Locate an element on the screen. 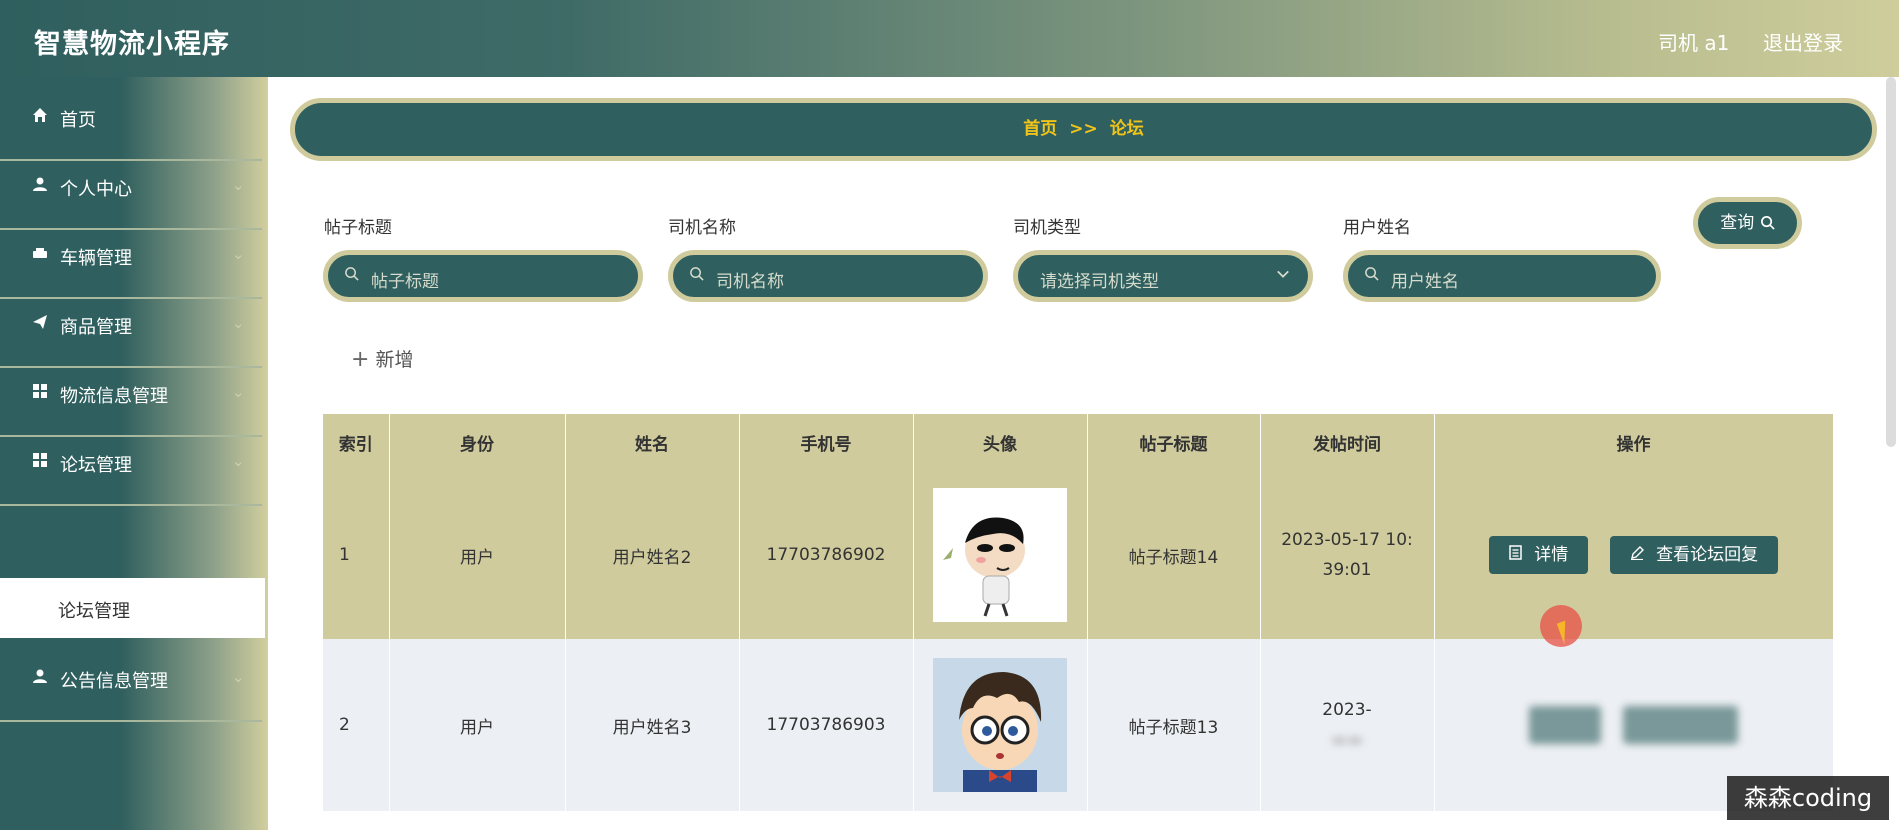 The image size is (1899, 830). sidebar-subitem-forum-management: 论坛管理 is located at coordinates (132, 608).